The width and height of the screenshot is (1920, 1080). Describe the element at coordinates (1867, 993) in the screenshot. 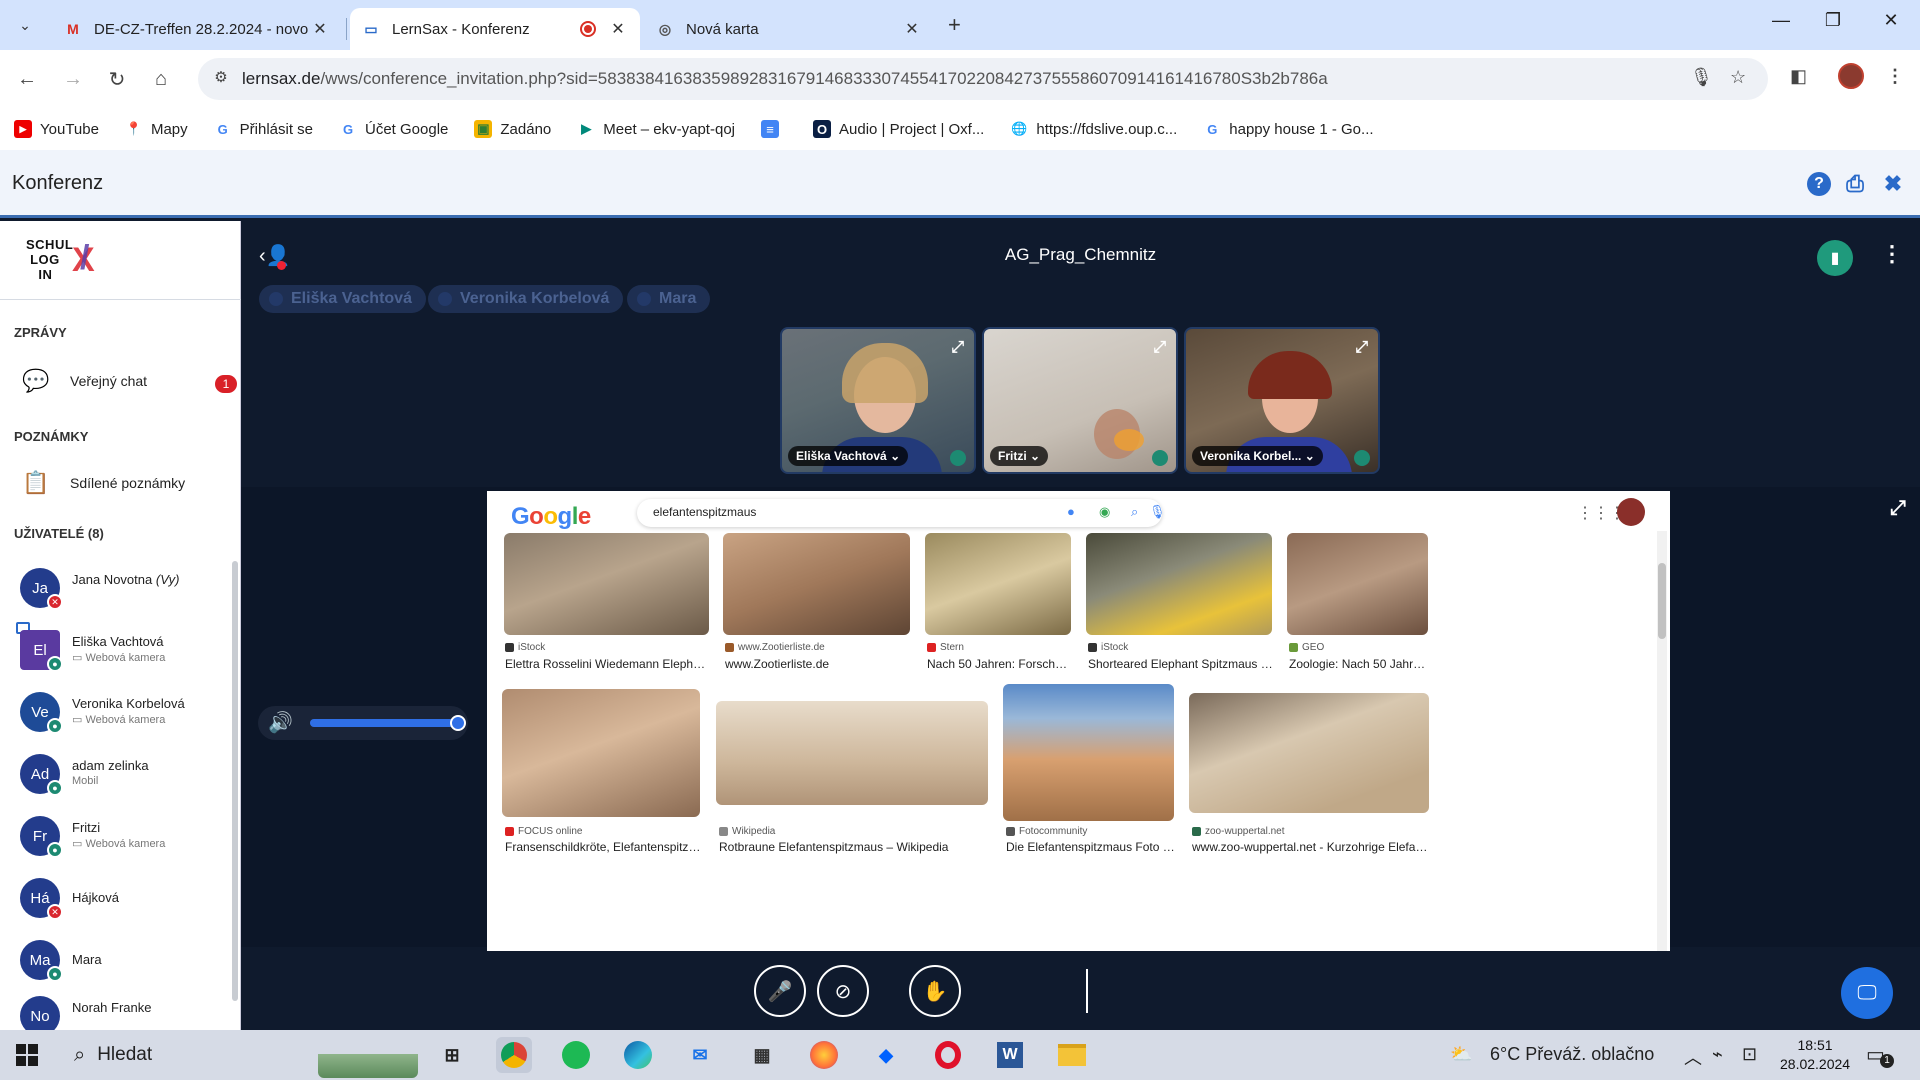

I see `present-screen-button: 🖵` at that location.